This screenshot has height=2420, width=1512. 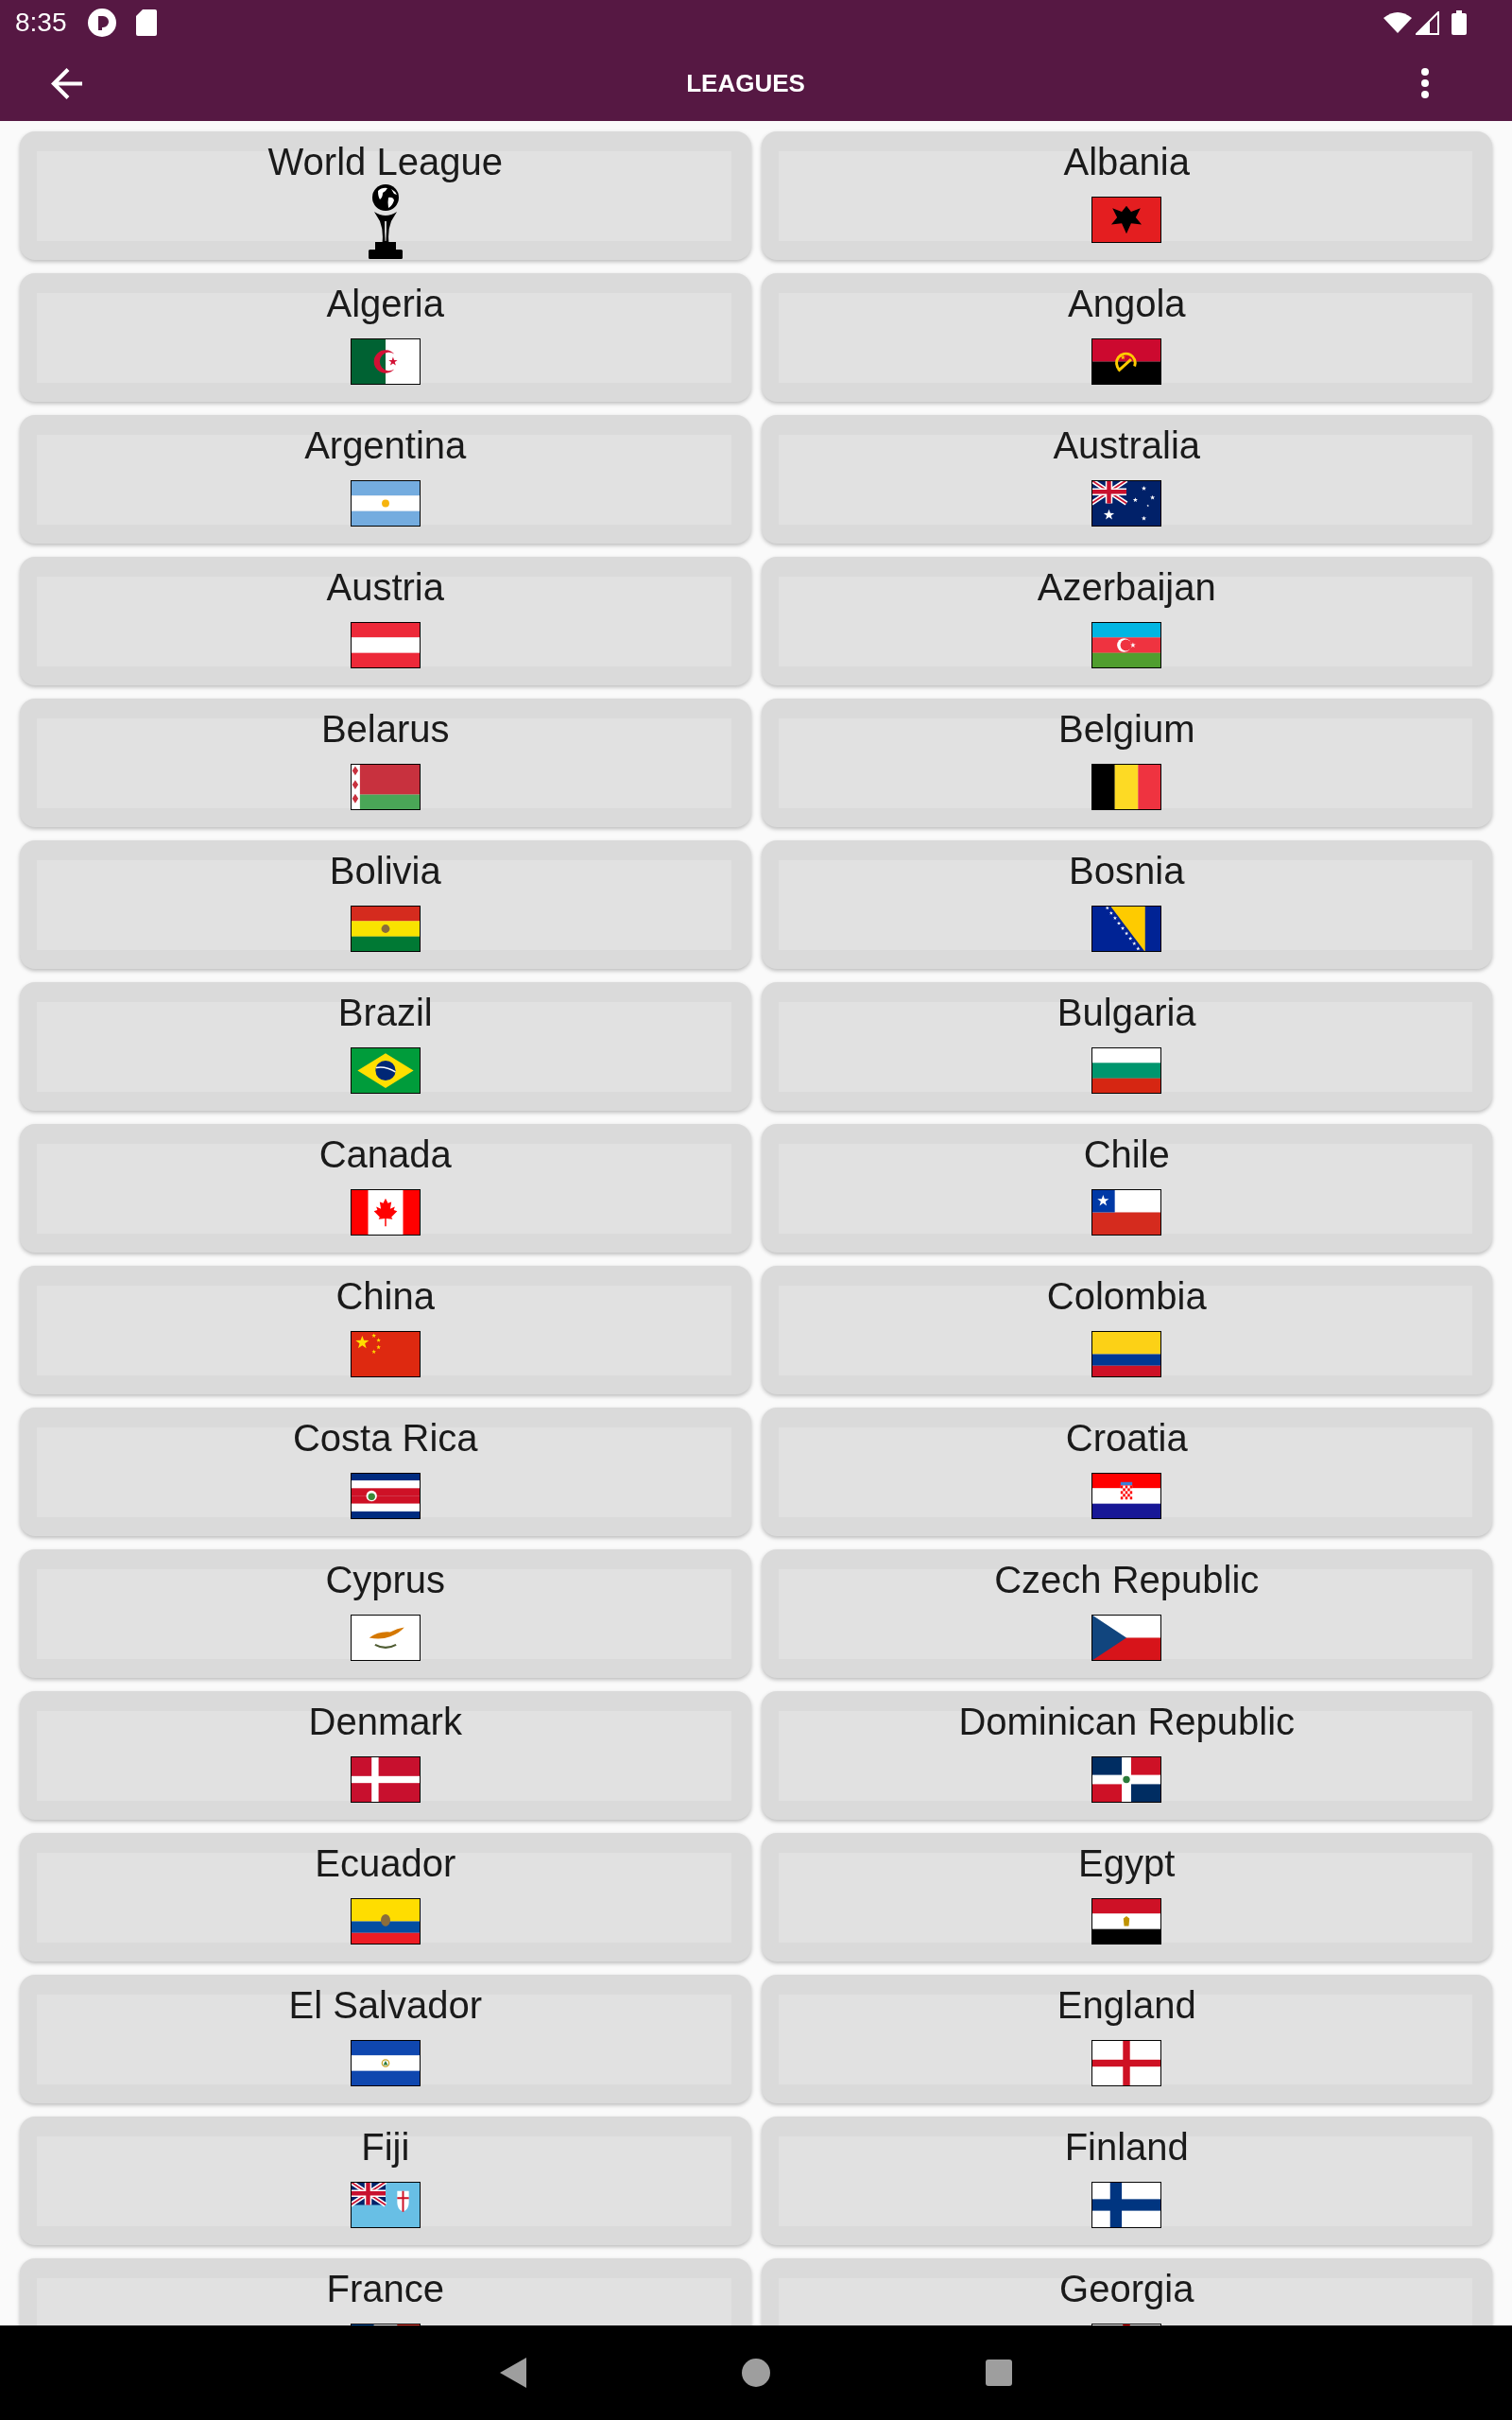 What do you see at coordinates (513, 2373) in the screenshot?
I see `triangle-icon` at bounding box center [513, 2373].